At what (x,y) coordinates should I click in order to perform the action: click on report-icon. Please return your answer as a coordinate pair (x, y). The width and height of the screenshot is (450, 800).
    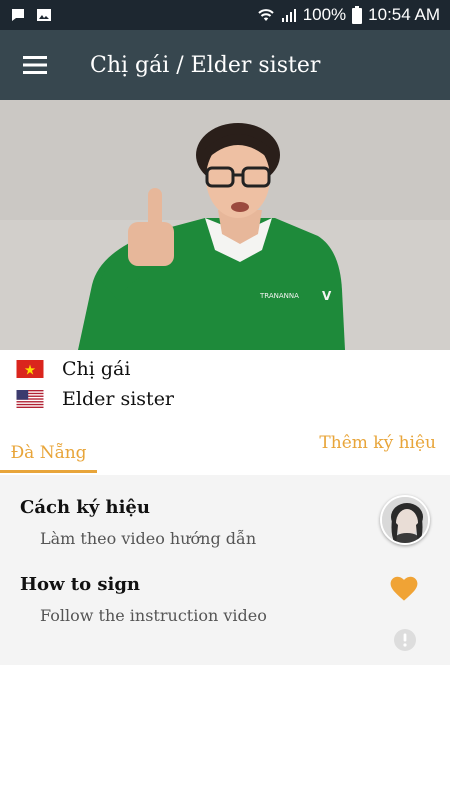
    Looking at the image, I should click on (405, 642).